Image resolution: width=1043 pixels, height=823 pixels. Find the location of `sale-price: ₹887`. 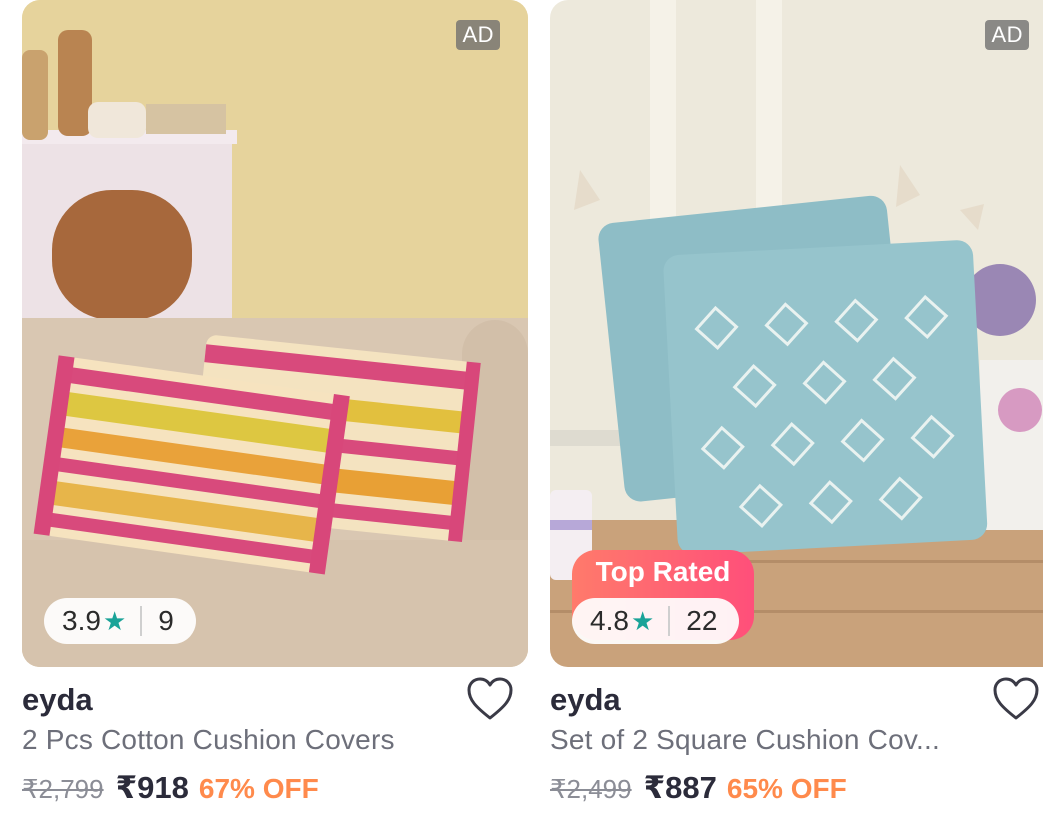

sale-price: ₹887 is located at coordinates (680, 787).